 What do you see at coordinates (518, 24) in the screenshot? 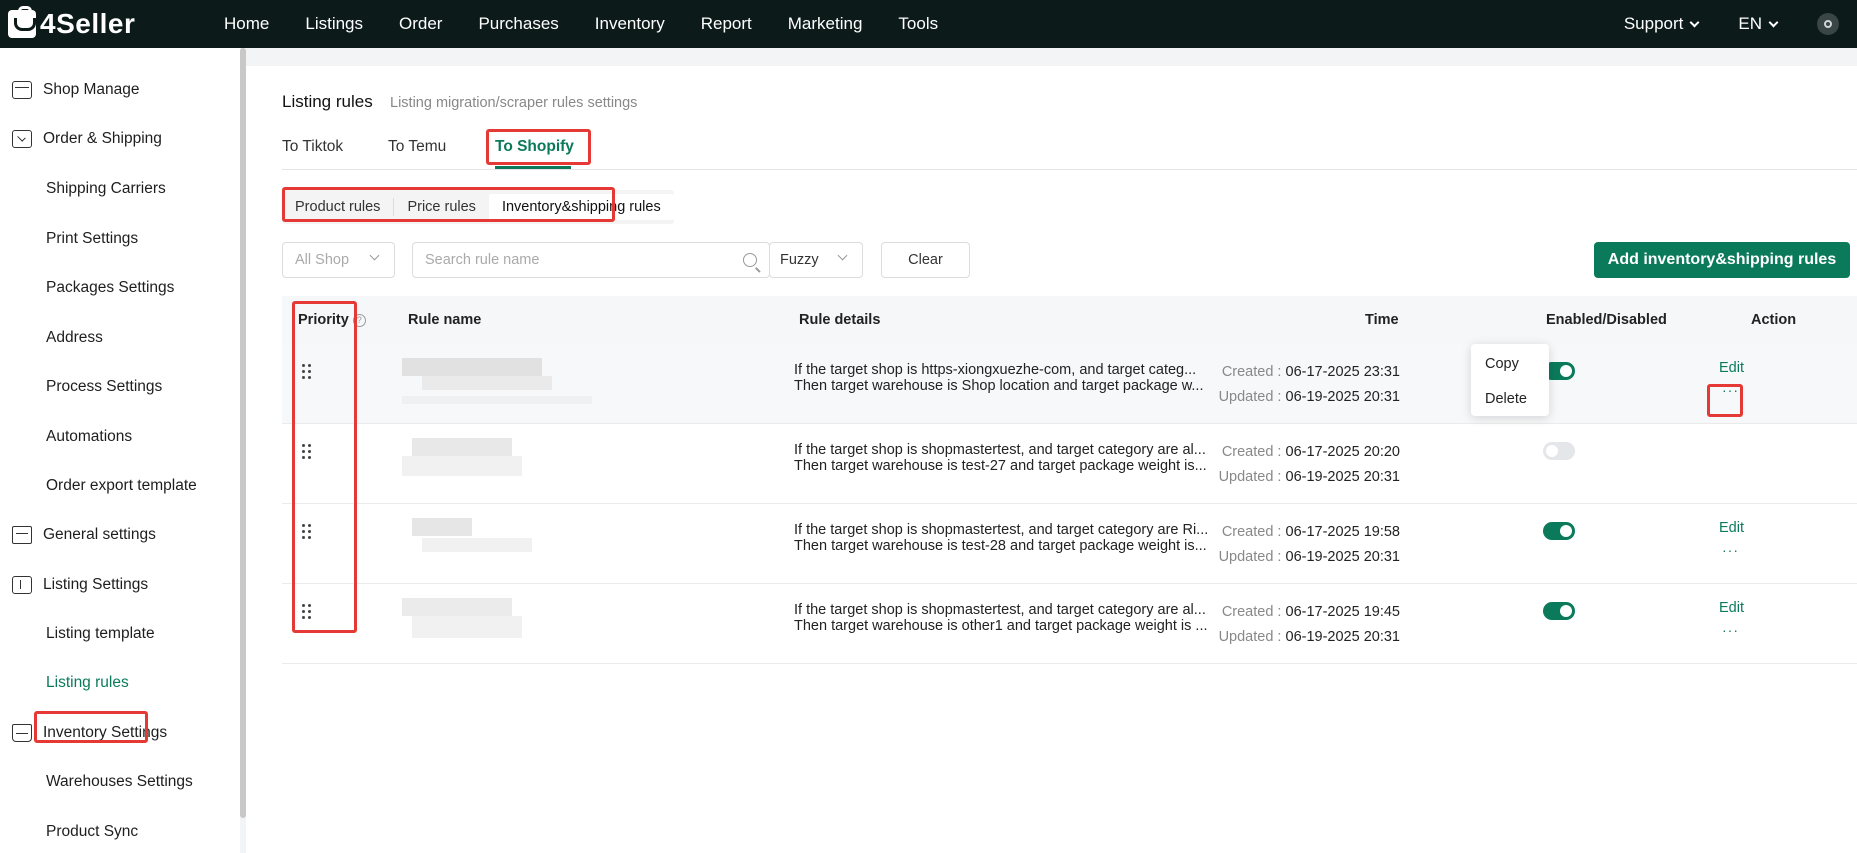
I see `nav-purchases: Purchases` at bounding box center [518, 24].